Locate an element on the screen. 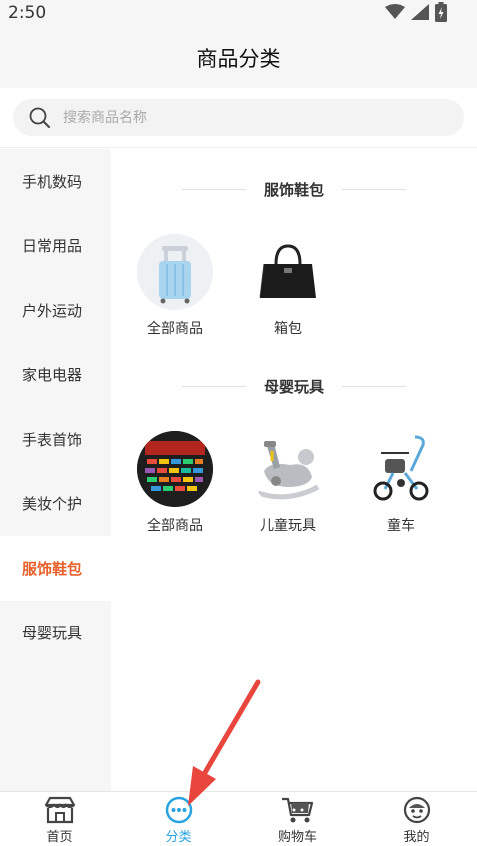 The width and height of the screenshot is (477, 846). sidebar-item-label: 日常用品 is located at coordinates (52, 246).